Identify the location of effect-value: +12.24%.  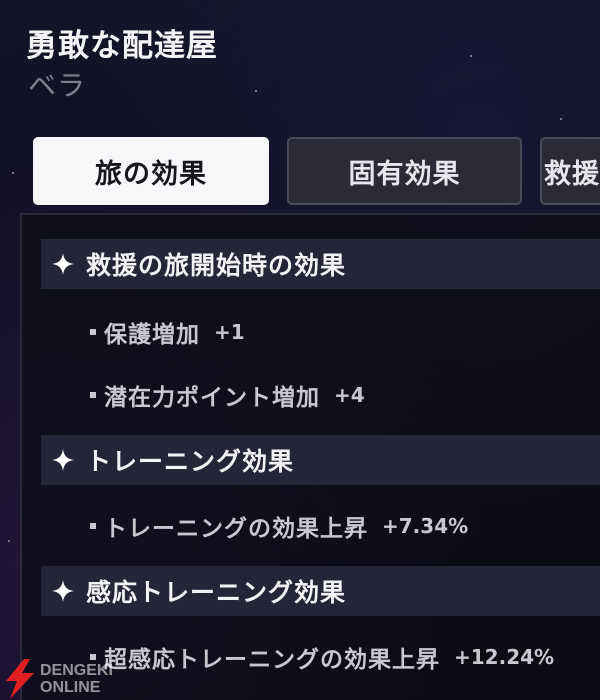
(504, 657).